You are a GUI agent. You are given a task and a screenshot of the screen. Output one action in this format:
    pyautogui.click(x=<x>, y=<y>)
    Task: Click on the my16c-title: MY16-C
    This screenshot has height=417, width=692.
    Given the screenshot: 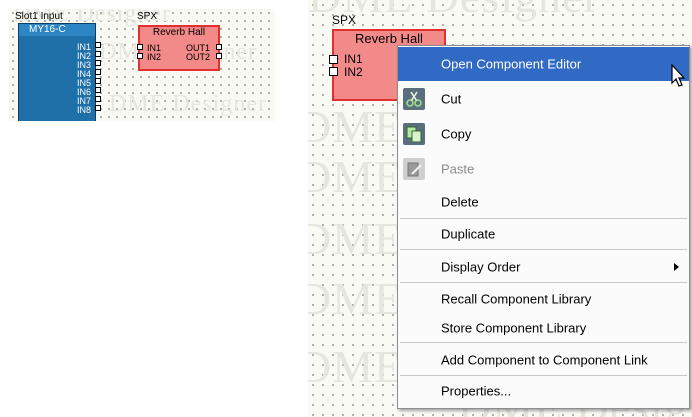 What is the action you would take?
    pyautogui.click(x=57, y=30)
    